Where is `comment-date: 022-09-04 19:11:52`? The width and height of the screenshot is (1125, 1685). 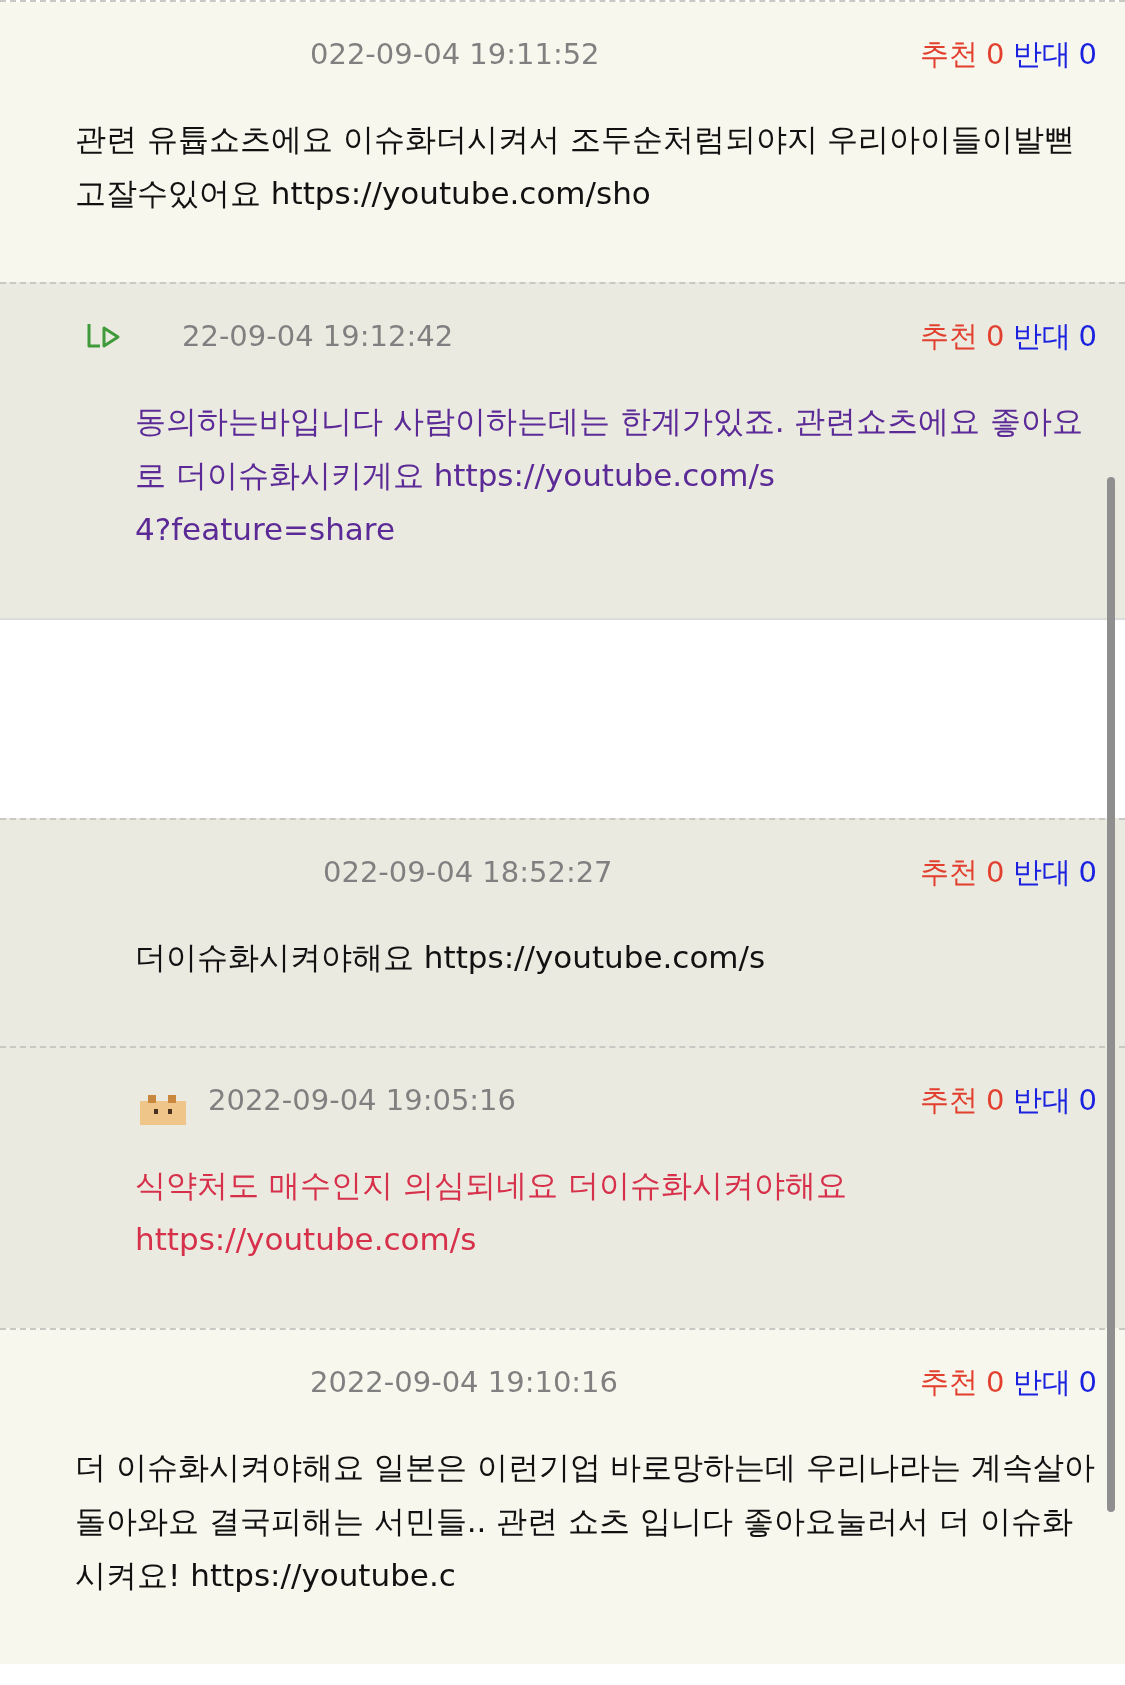 comment-date: 022-09-04 19:11:52 is located at coordinates (455, 55).